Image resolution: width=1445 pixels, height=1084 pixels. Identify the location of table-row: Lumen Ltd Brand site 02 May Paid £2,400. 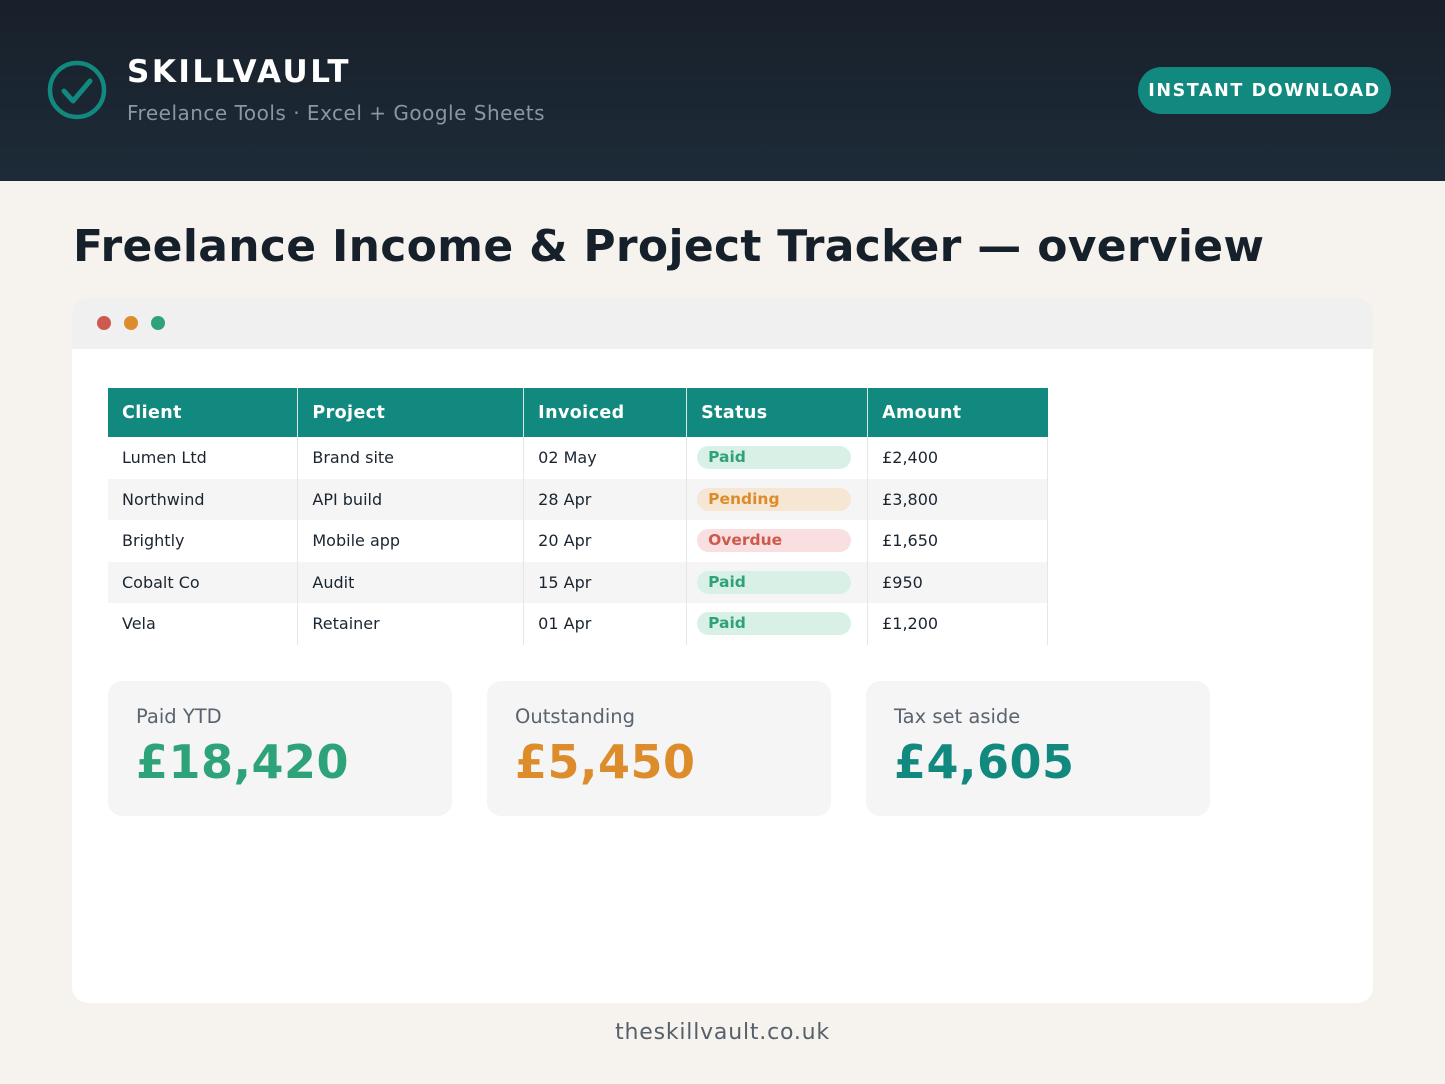
(578, 458).